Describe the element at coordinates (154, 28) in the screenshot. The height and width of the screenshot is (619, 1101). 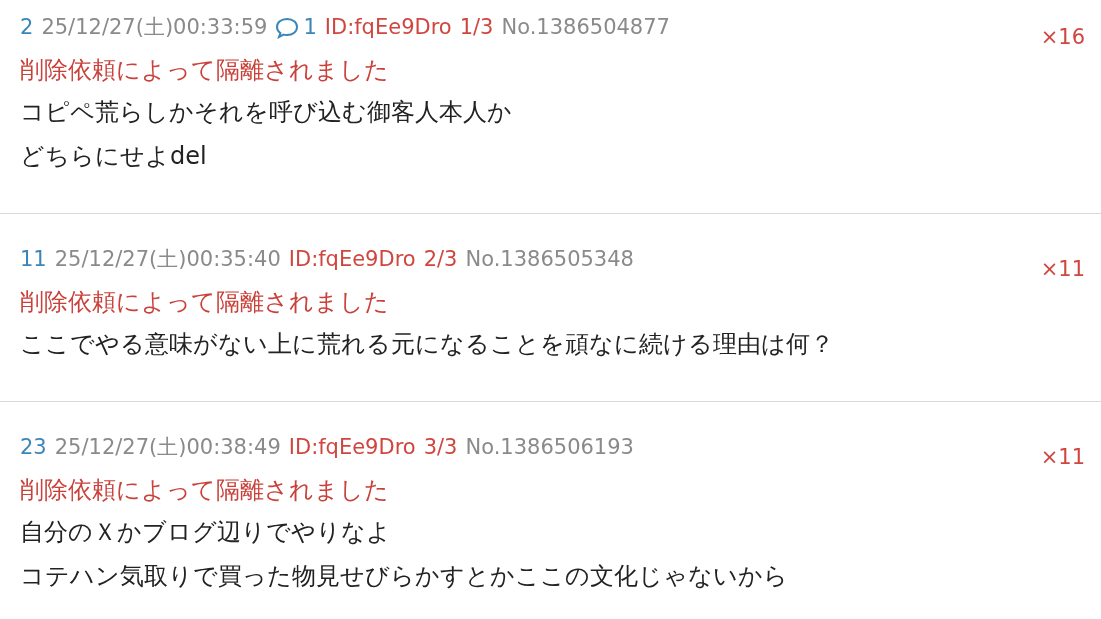
I see `post-date: 25/12/27(土)00:33:59` at that location.